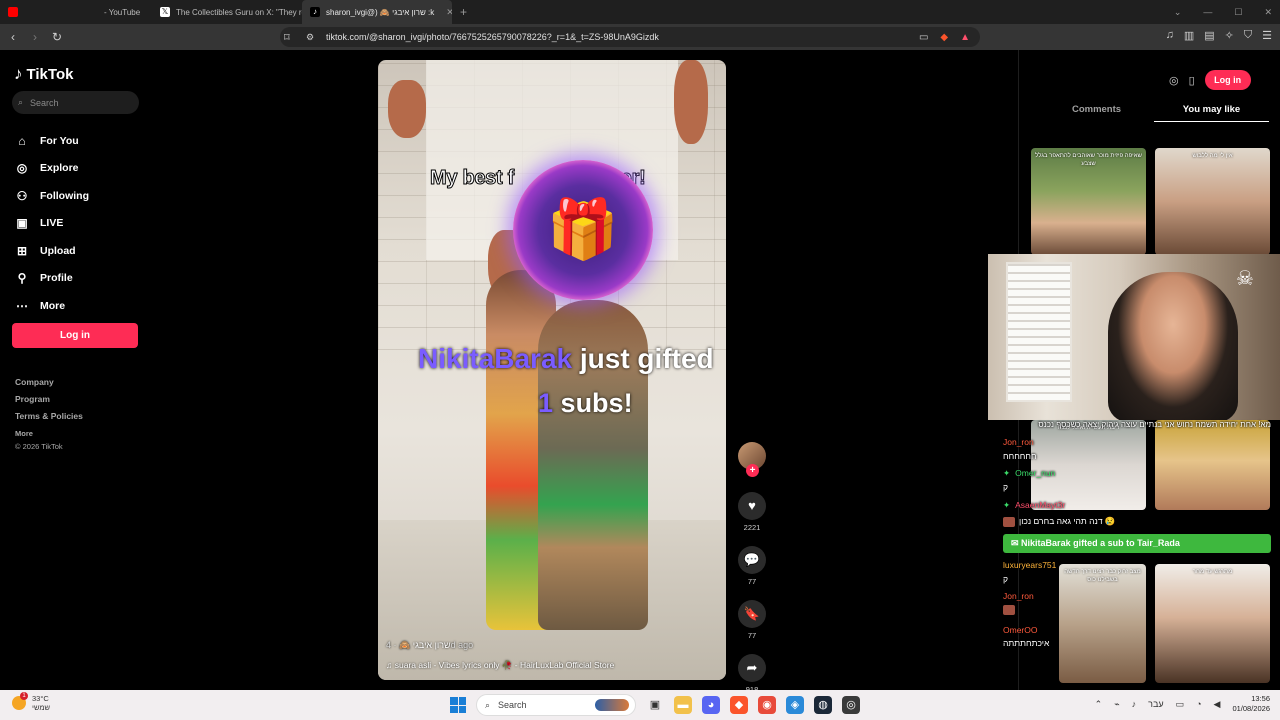  What do you see at coordinates (49, 382) in the screenshot?
I see `footer-link-company: Company` at bounding box center [49, 382].